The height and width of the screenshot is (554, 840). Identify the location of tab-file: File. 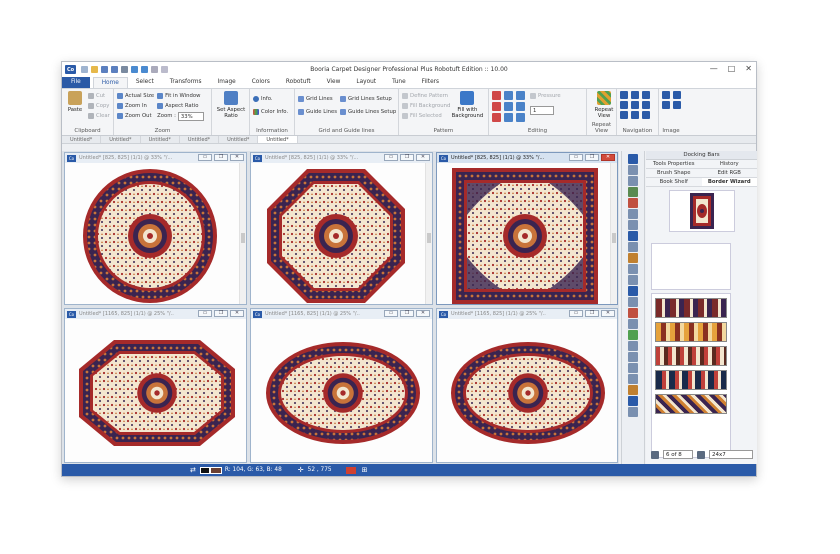
(76, 82).